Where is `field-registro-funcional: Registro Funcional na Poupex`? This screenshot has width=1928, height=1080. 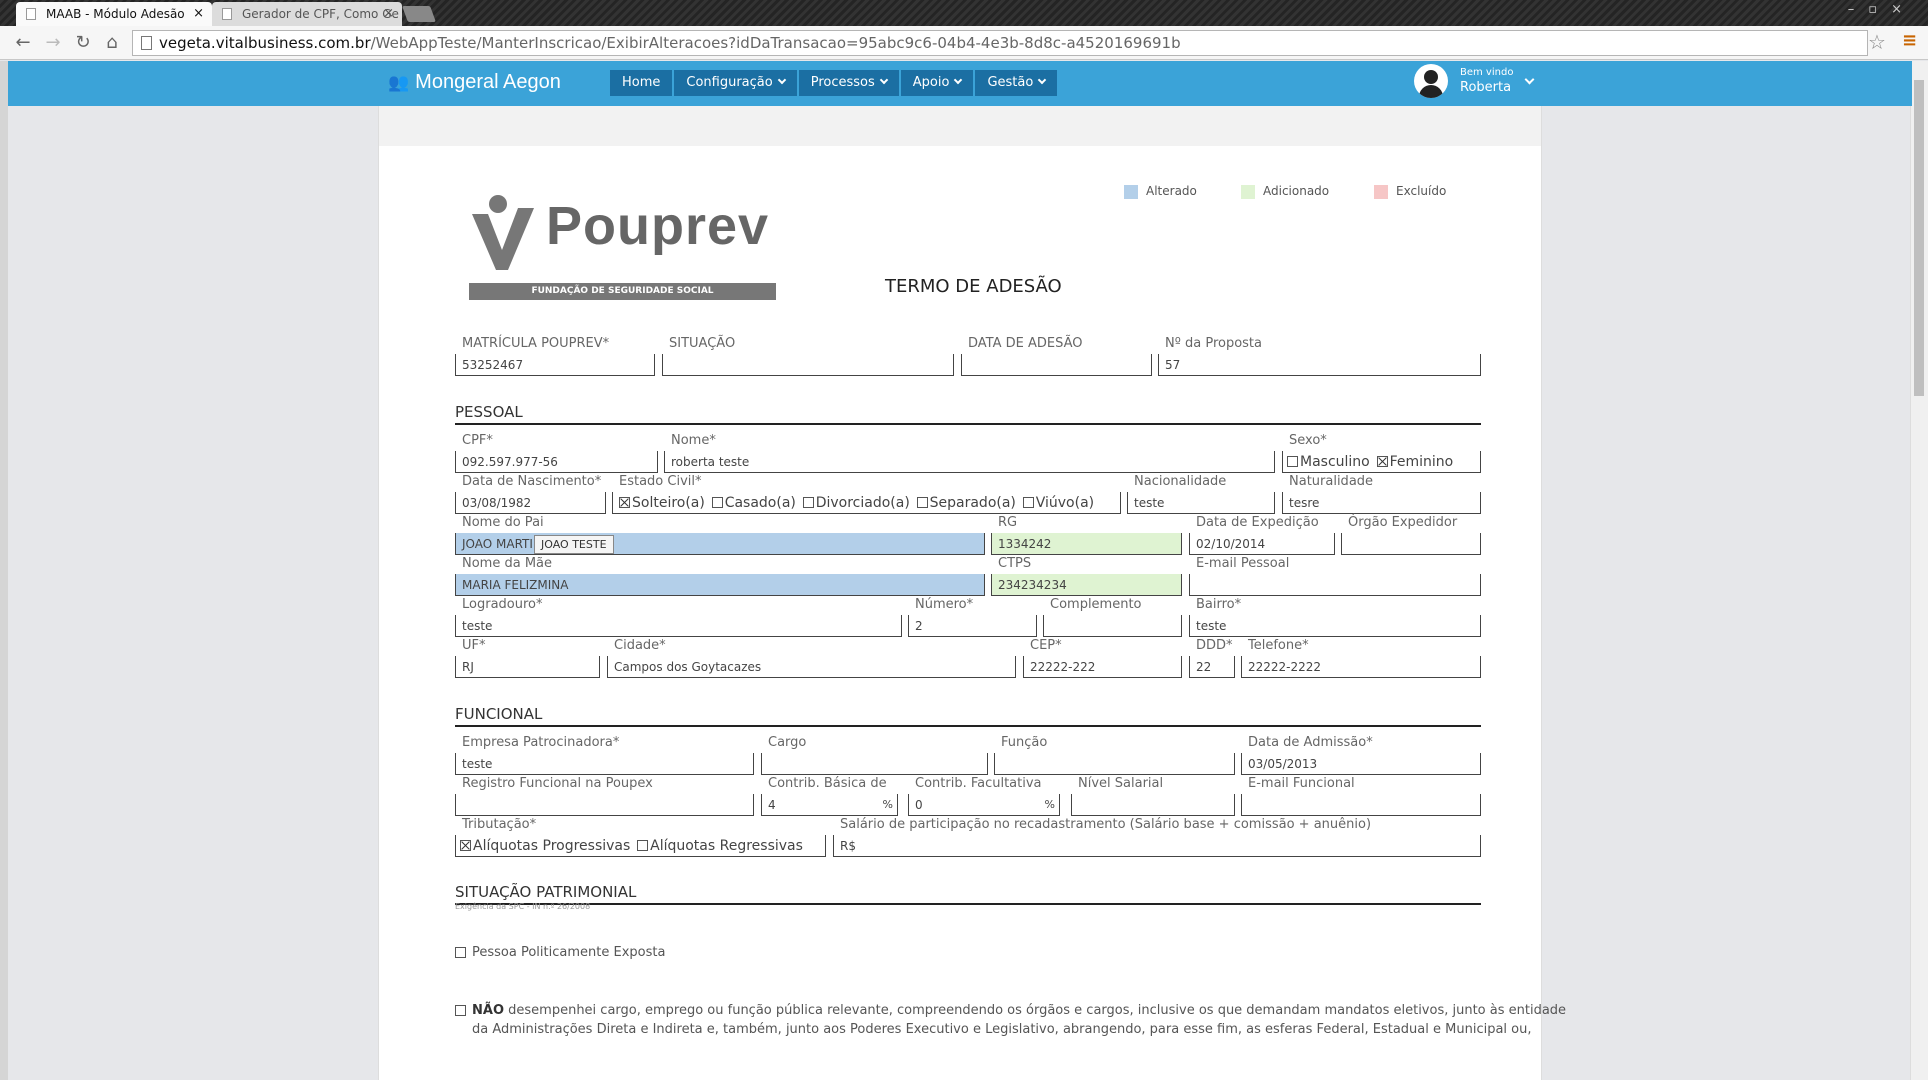
field-registro-funcional: Registro Funcional na Poupex is located at coordinates (604, 796).